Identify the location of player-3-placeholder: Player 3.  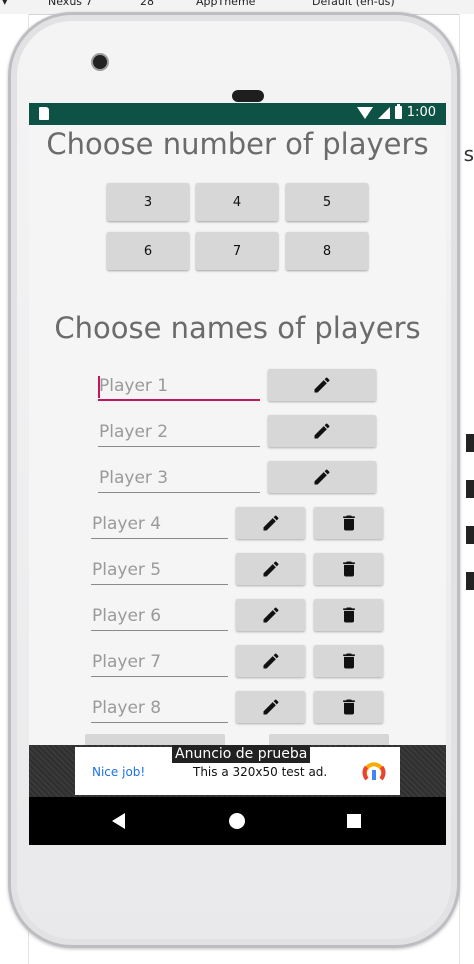
(134, 478).